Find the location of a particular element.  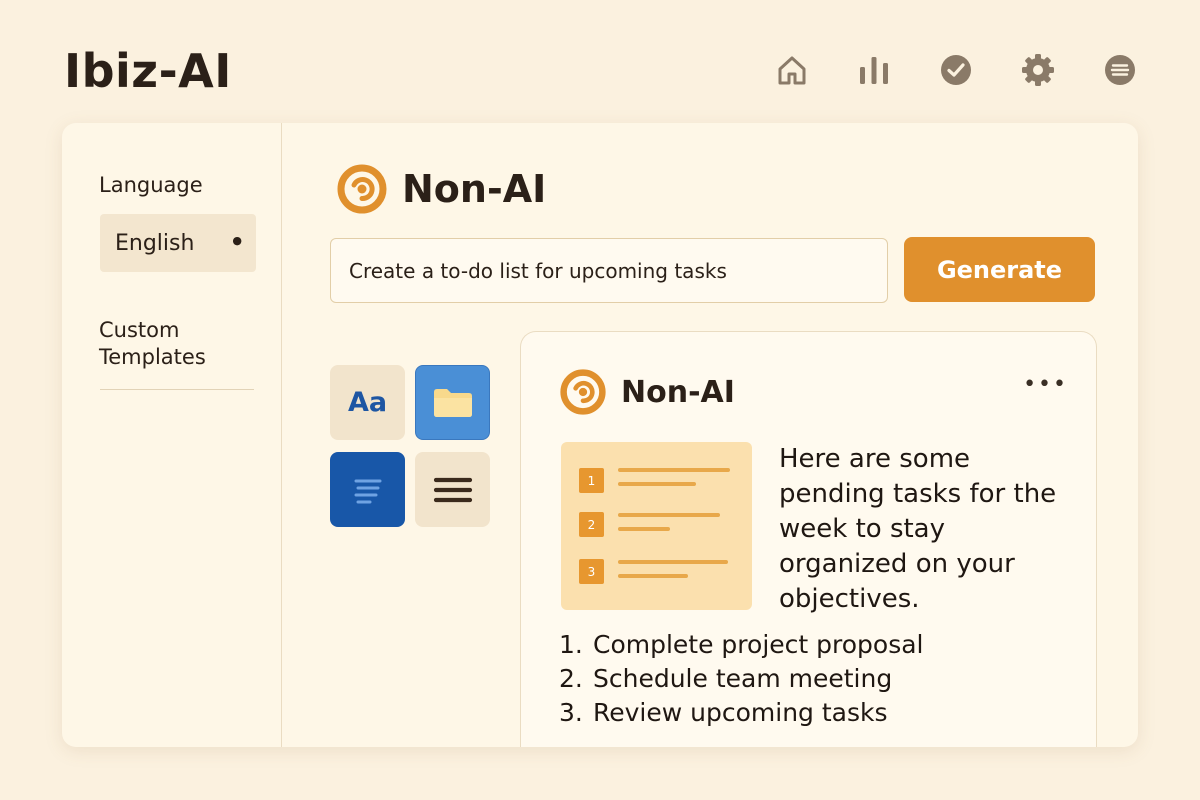

folder-icon is located at coordinates (452, 402).